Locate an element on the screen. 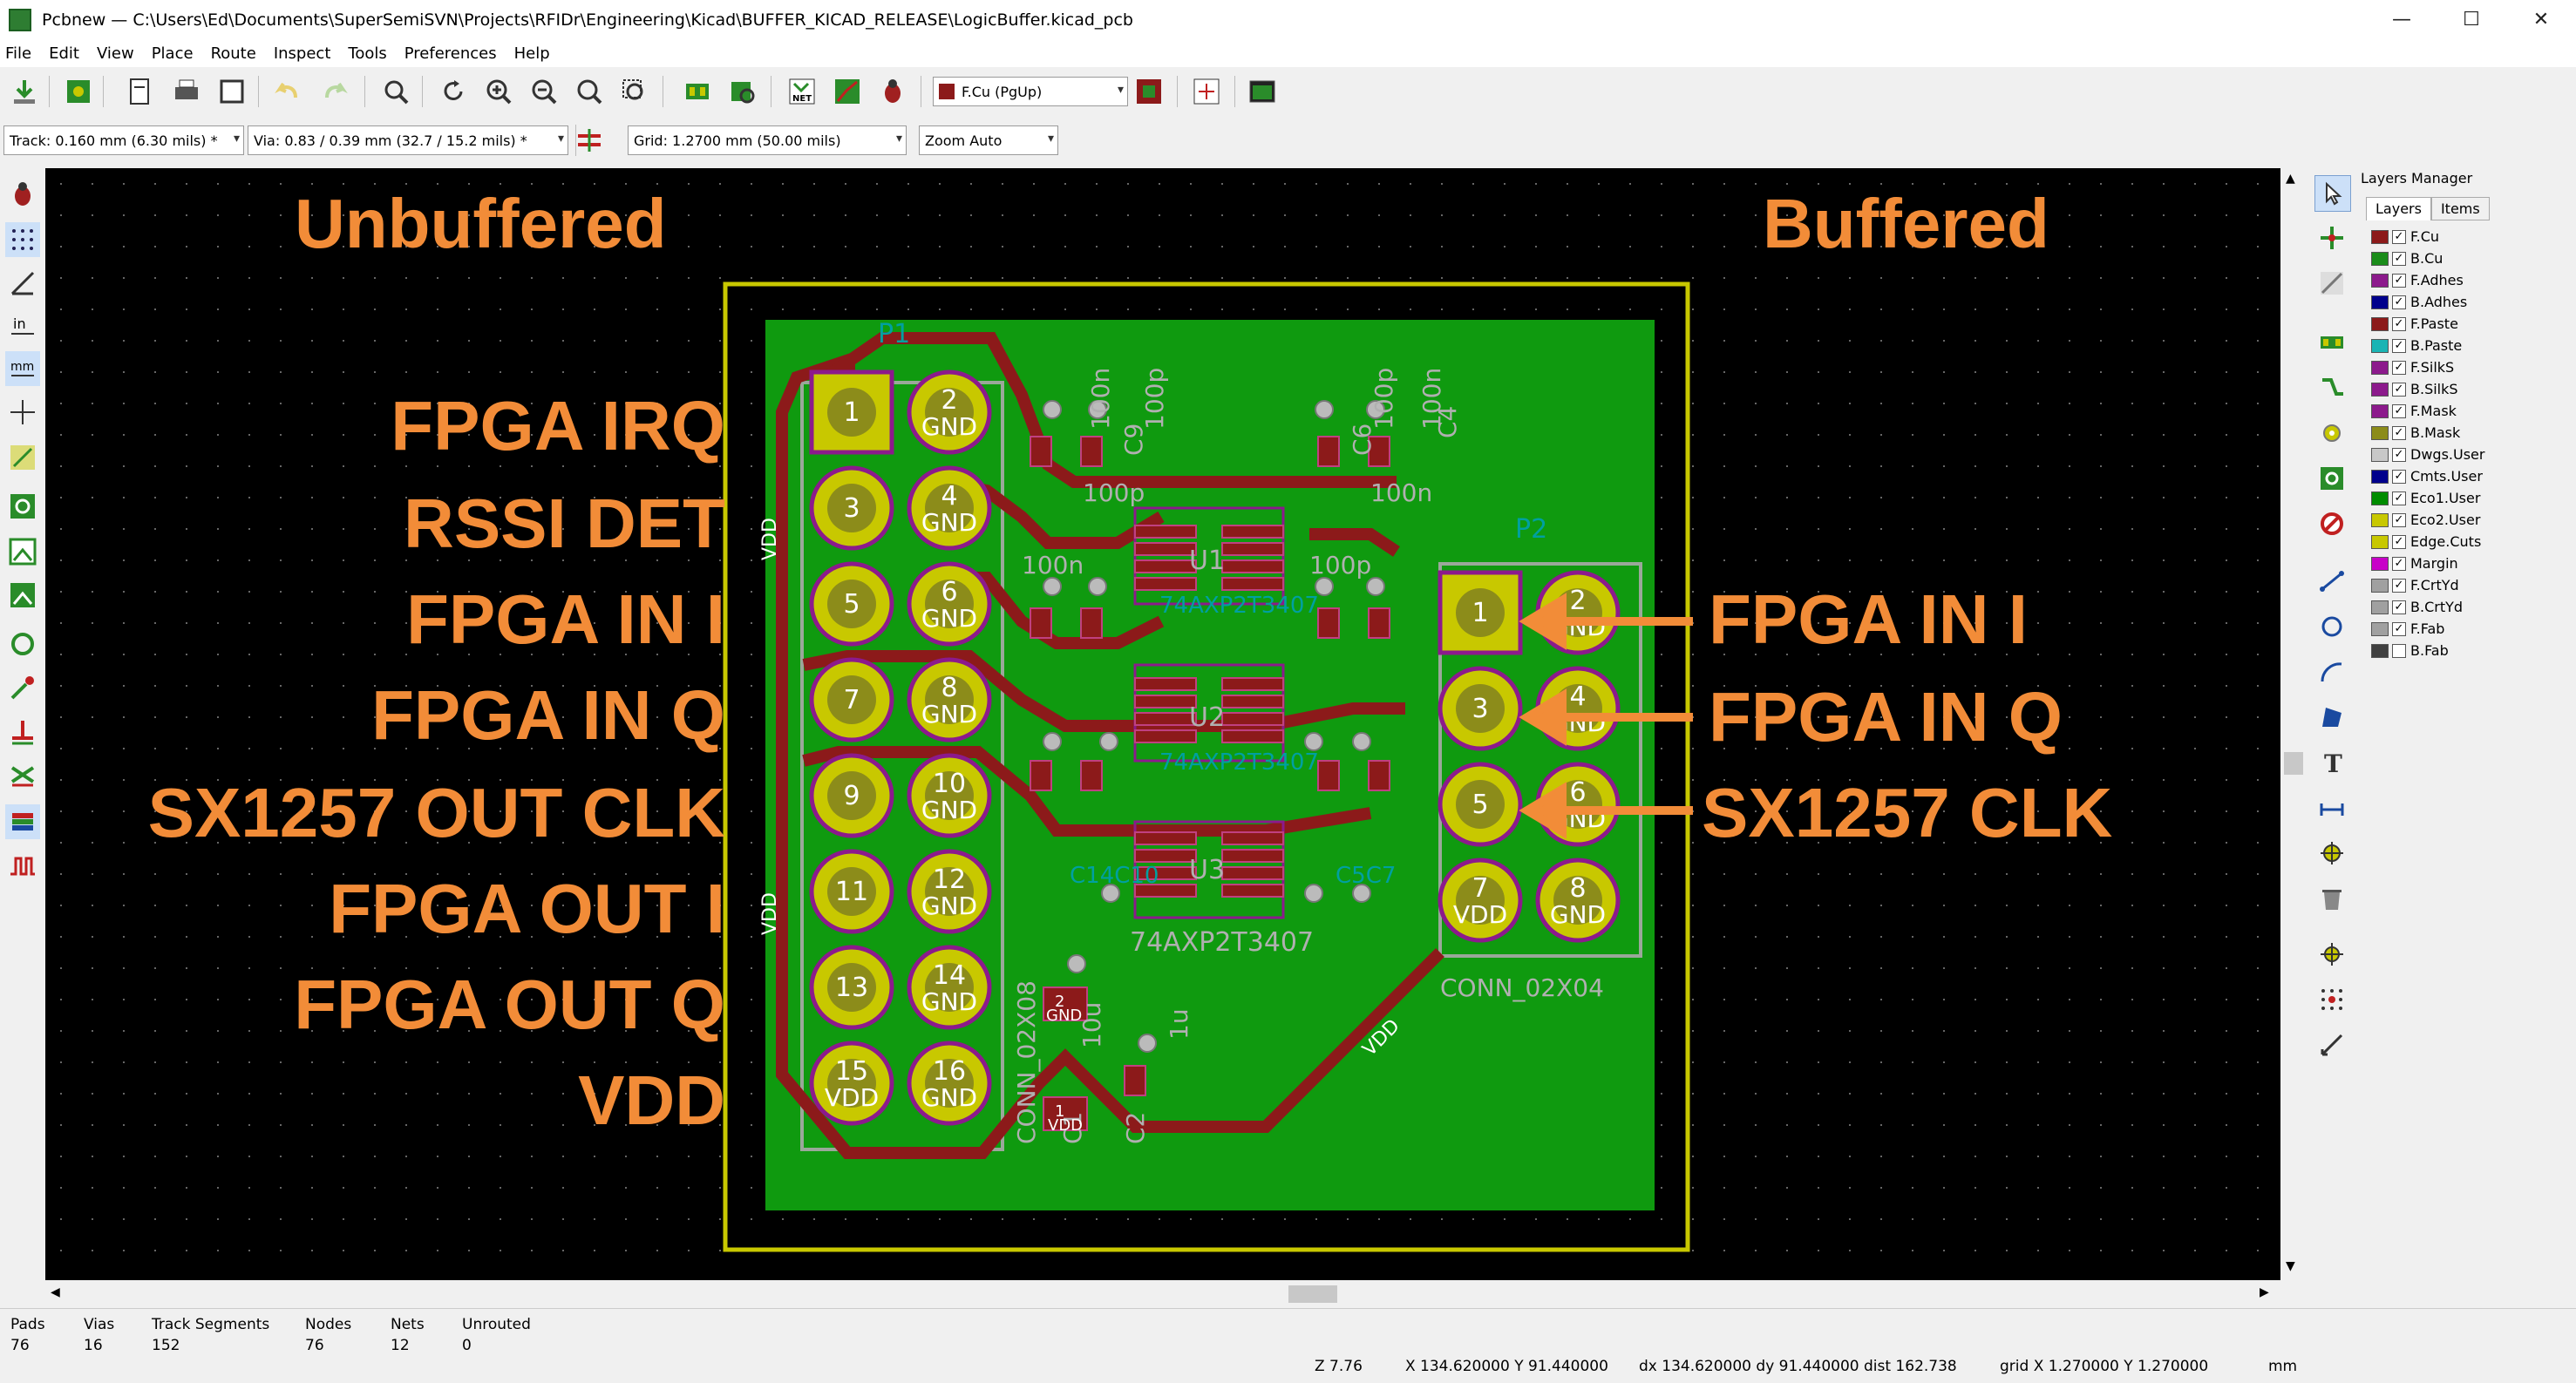 The width and height of the screenshot is (2576, 1383). layer-row: ✓ F.SilkS is located at coordinates (2473, 367).